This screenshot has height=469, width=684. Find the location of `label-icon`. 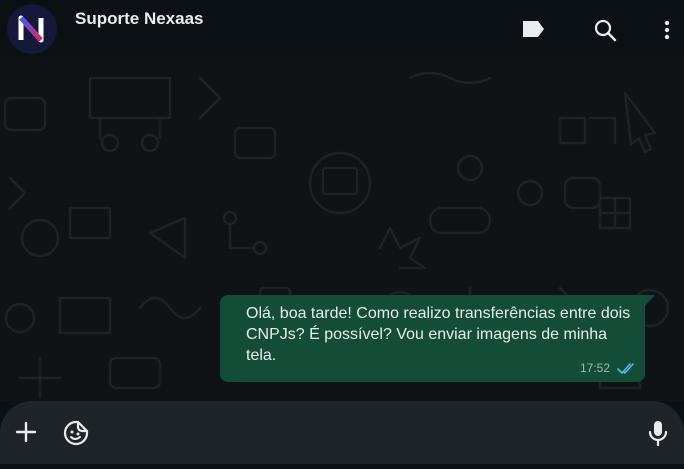

label-icon is located at coordinates (533, 31).